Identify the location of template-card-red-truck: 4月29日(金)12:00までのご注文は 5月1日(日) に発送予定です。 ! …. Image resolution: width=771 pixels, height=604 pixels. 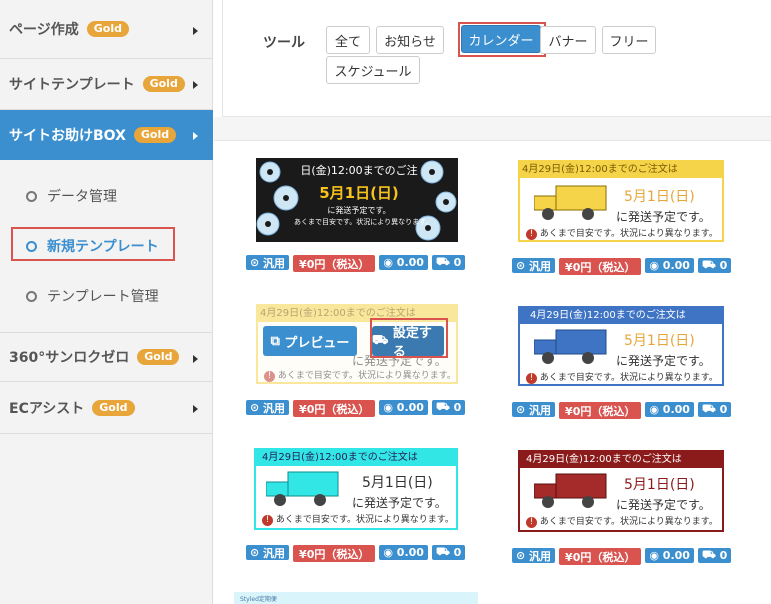
(621, 491).